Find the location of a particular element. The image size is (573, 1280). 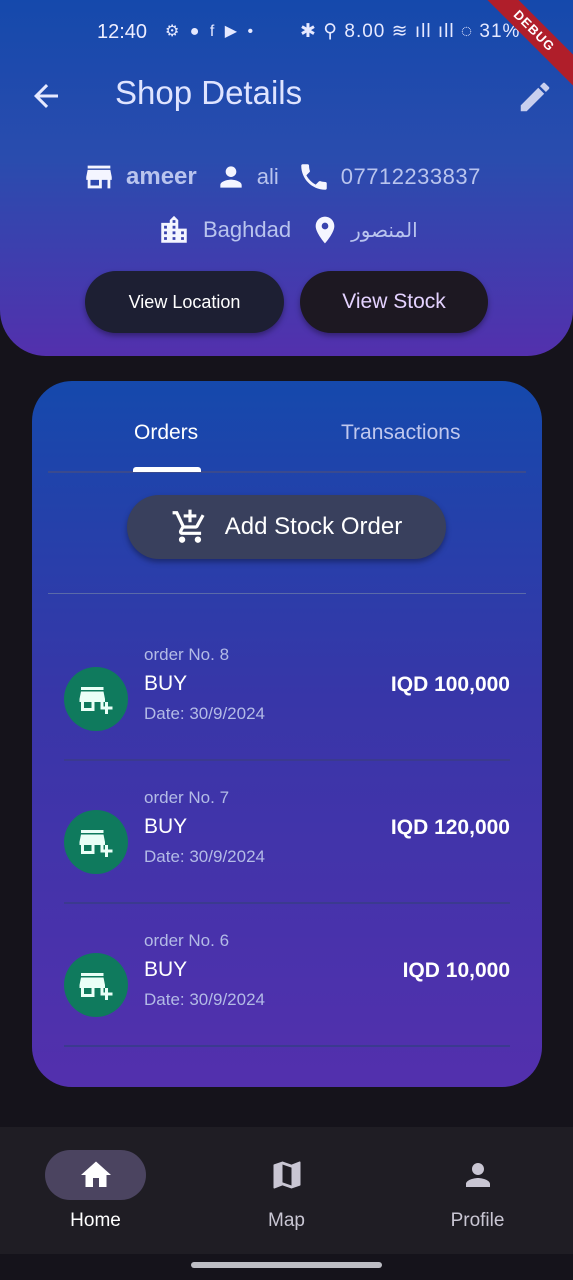

page-title: Shop Details is located at coordinates (209, 92).